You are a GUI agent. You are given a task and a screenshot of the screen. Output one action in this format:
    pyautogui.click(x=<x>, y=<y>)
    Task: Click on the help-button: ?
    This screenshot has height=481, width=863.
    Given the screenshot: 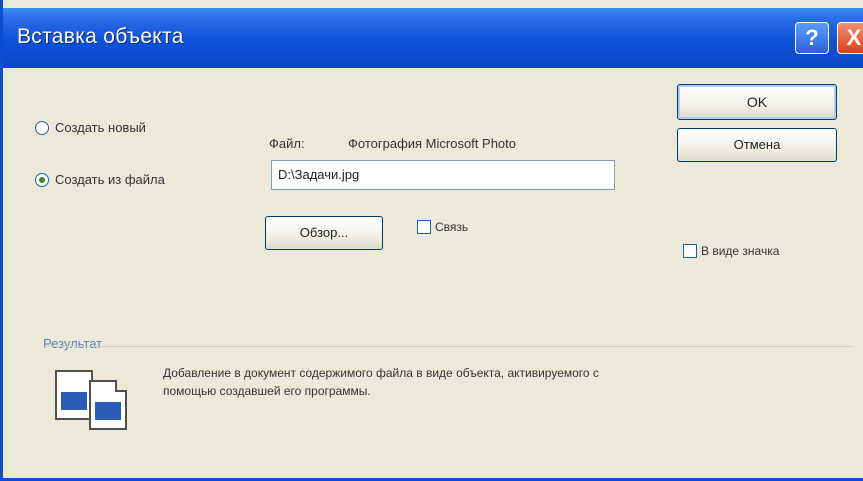 What is the action you would take?
    pyautogui.click(x=812, y=38)
    